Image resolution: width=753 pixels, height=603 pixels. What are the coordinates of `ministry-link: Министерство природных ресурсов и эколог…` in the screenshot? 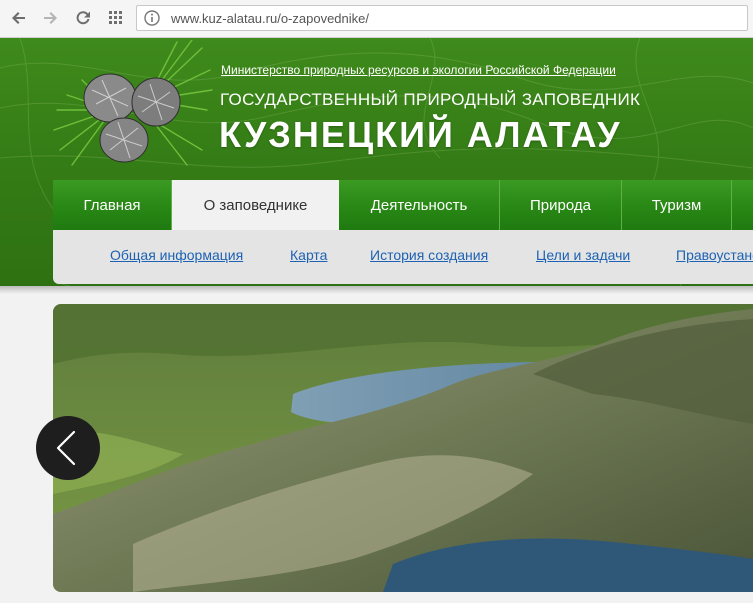 It's located at (418, 70).